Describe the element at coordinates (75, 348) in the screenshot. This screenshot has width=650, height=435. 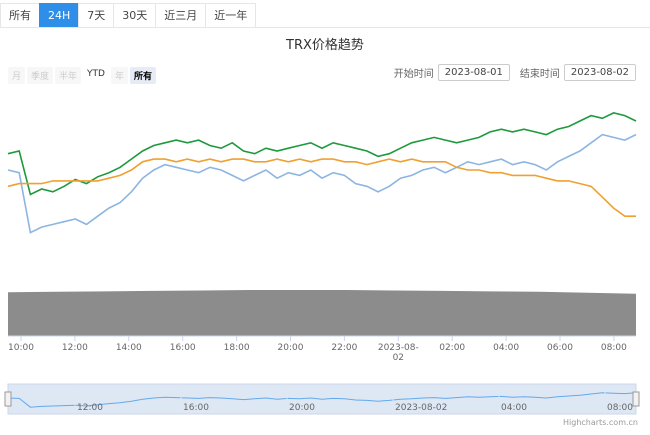
I see `x-tick-label: 12:00` at that location.